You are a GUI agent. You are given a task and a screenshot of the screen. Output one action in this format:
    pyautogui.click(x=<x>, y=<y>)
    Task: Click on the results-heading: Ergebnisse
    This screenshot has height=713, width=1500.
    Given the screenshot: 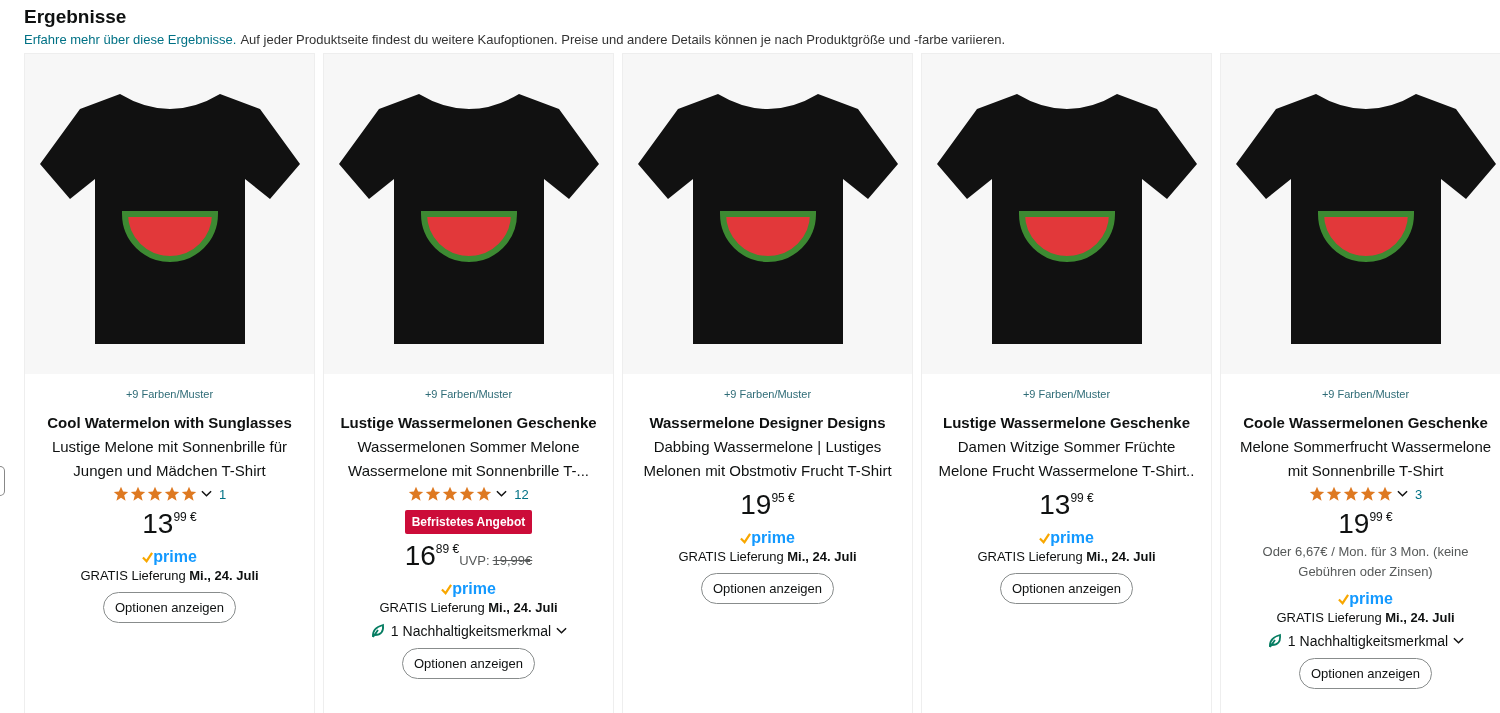 What is the action you would take?
    pyautogui.click(x=76, y=17)
    